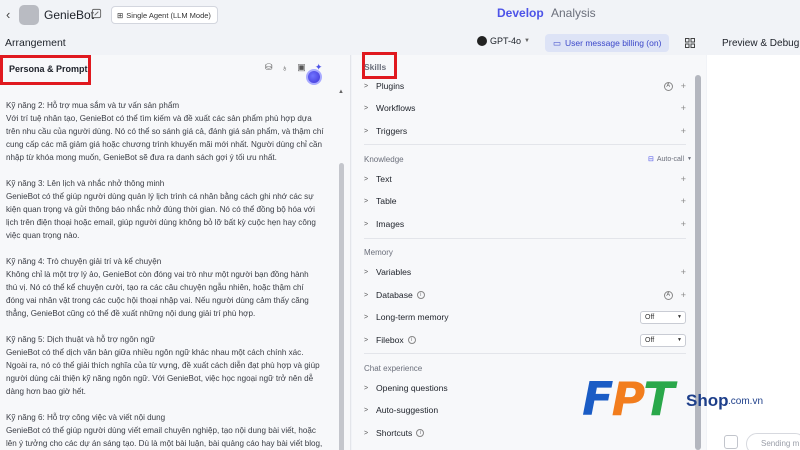  Describe the element at coordinates (341, 92) in the screenshot. I see `scroll-up-arrow-icon: ▲` at that location.